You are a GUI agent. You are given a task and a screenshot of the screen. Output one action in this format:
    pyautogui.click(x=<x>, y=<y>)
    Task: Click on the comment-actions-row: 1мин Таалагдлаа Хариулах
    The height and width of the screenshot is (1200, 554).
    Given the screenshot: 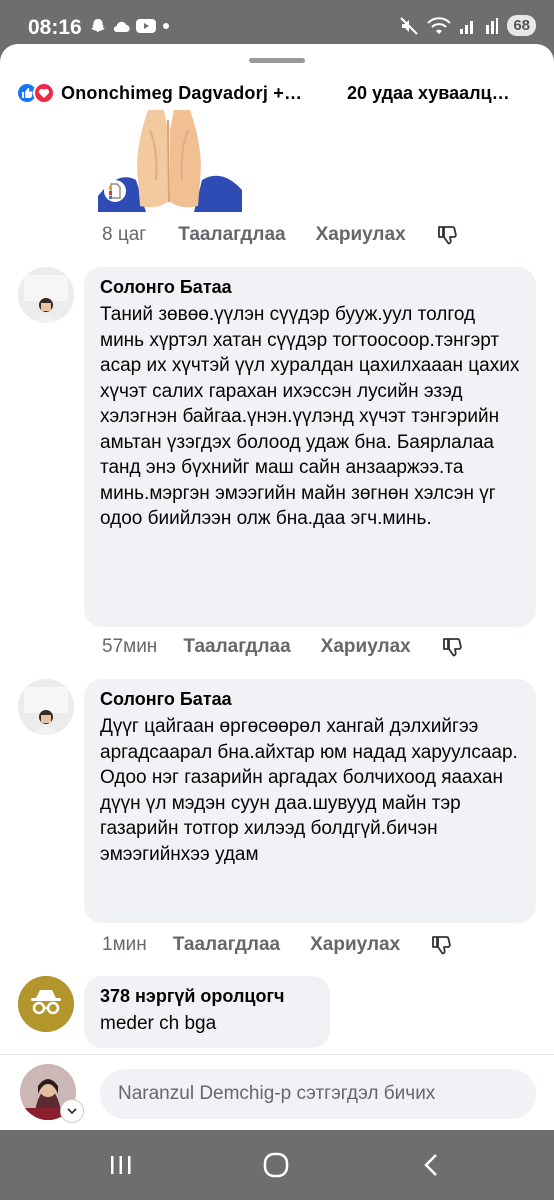 What is the action you would take?
    pyautogui.click(x=277, y=945)
    